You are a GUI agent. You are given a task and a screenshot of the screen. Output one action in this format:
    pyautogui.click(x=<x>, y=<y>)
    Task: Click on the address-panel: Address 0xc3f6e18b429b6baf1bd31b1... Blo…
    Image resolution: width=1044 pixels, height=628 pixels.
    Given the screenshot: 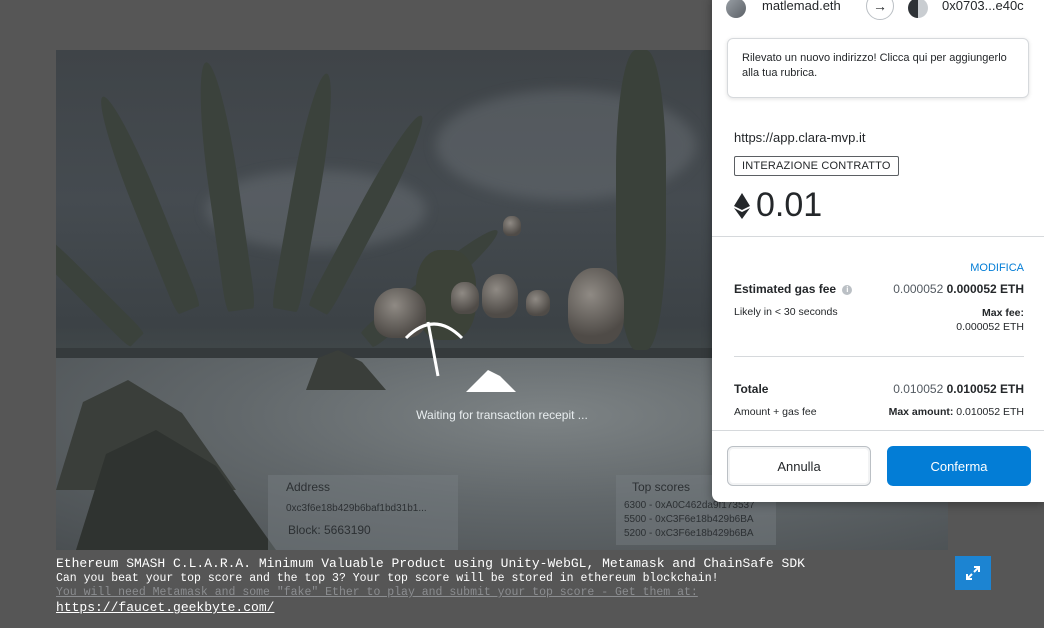 What is the action you would take?
    pyautogui.click(x=363, y=512)
    